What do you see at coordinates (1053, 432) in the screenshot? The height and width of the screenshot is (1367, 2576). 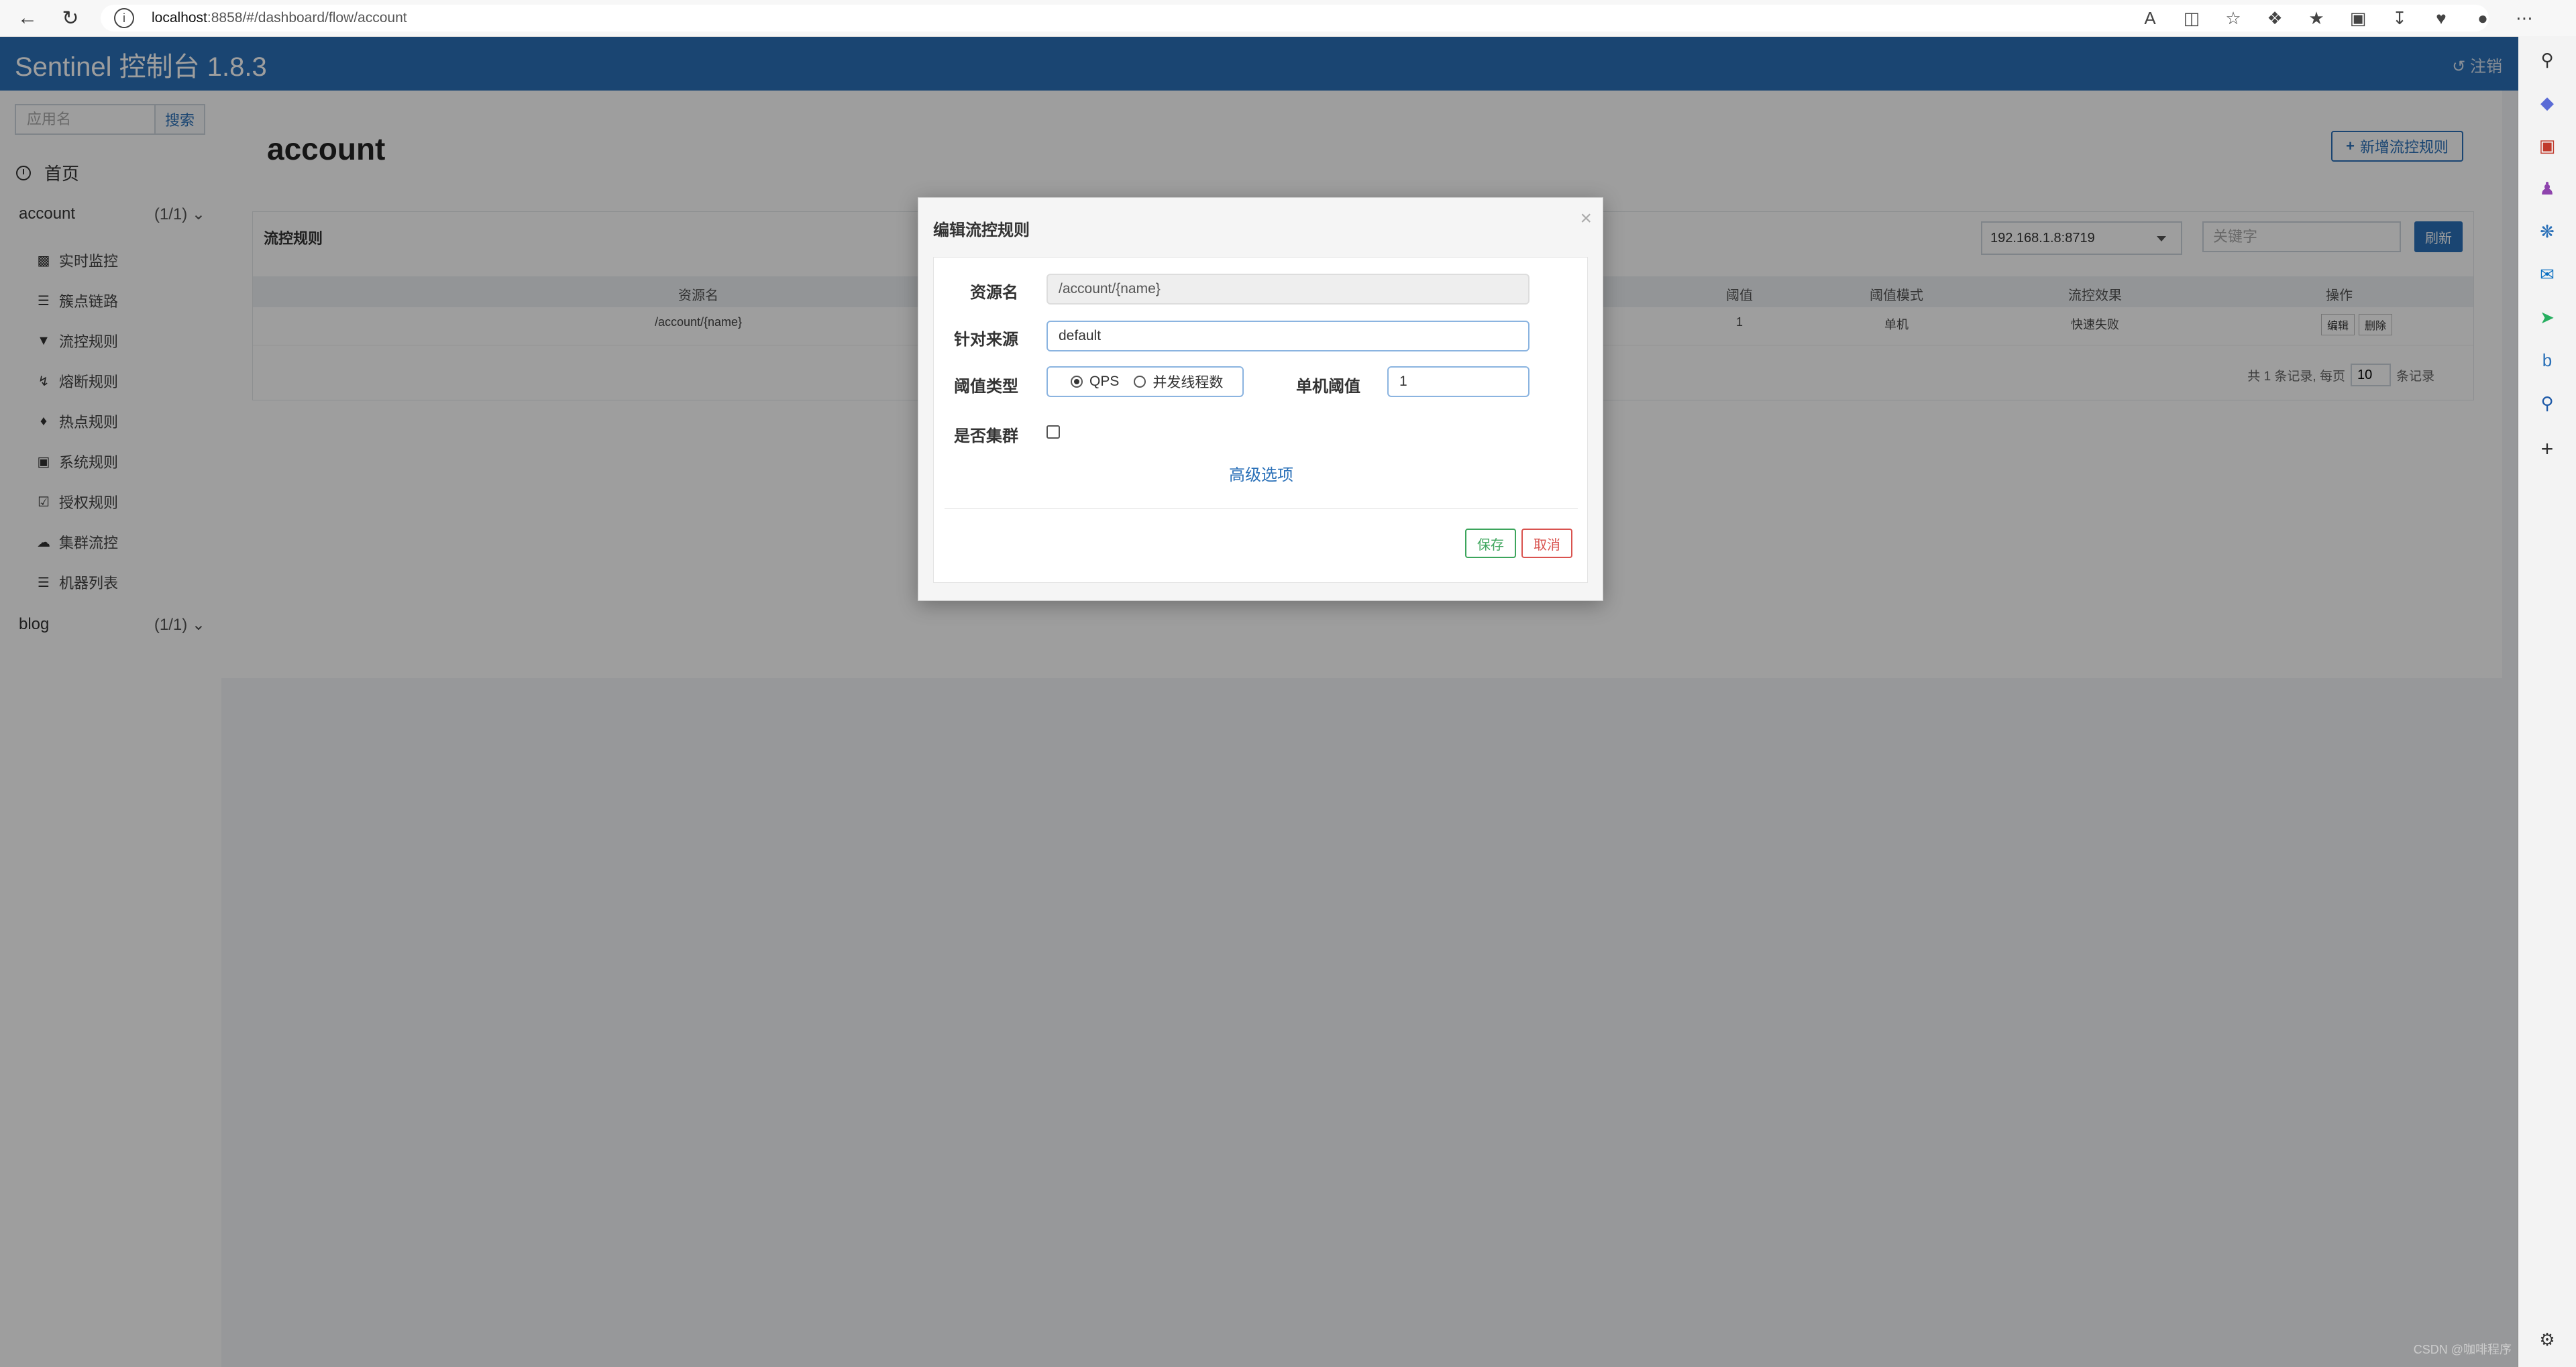 I see `cluster-checkbox` at bounding box center [1053, 432].